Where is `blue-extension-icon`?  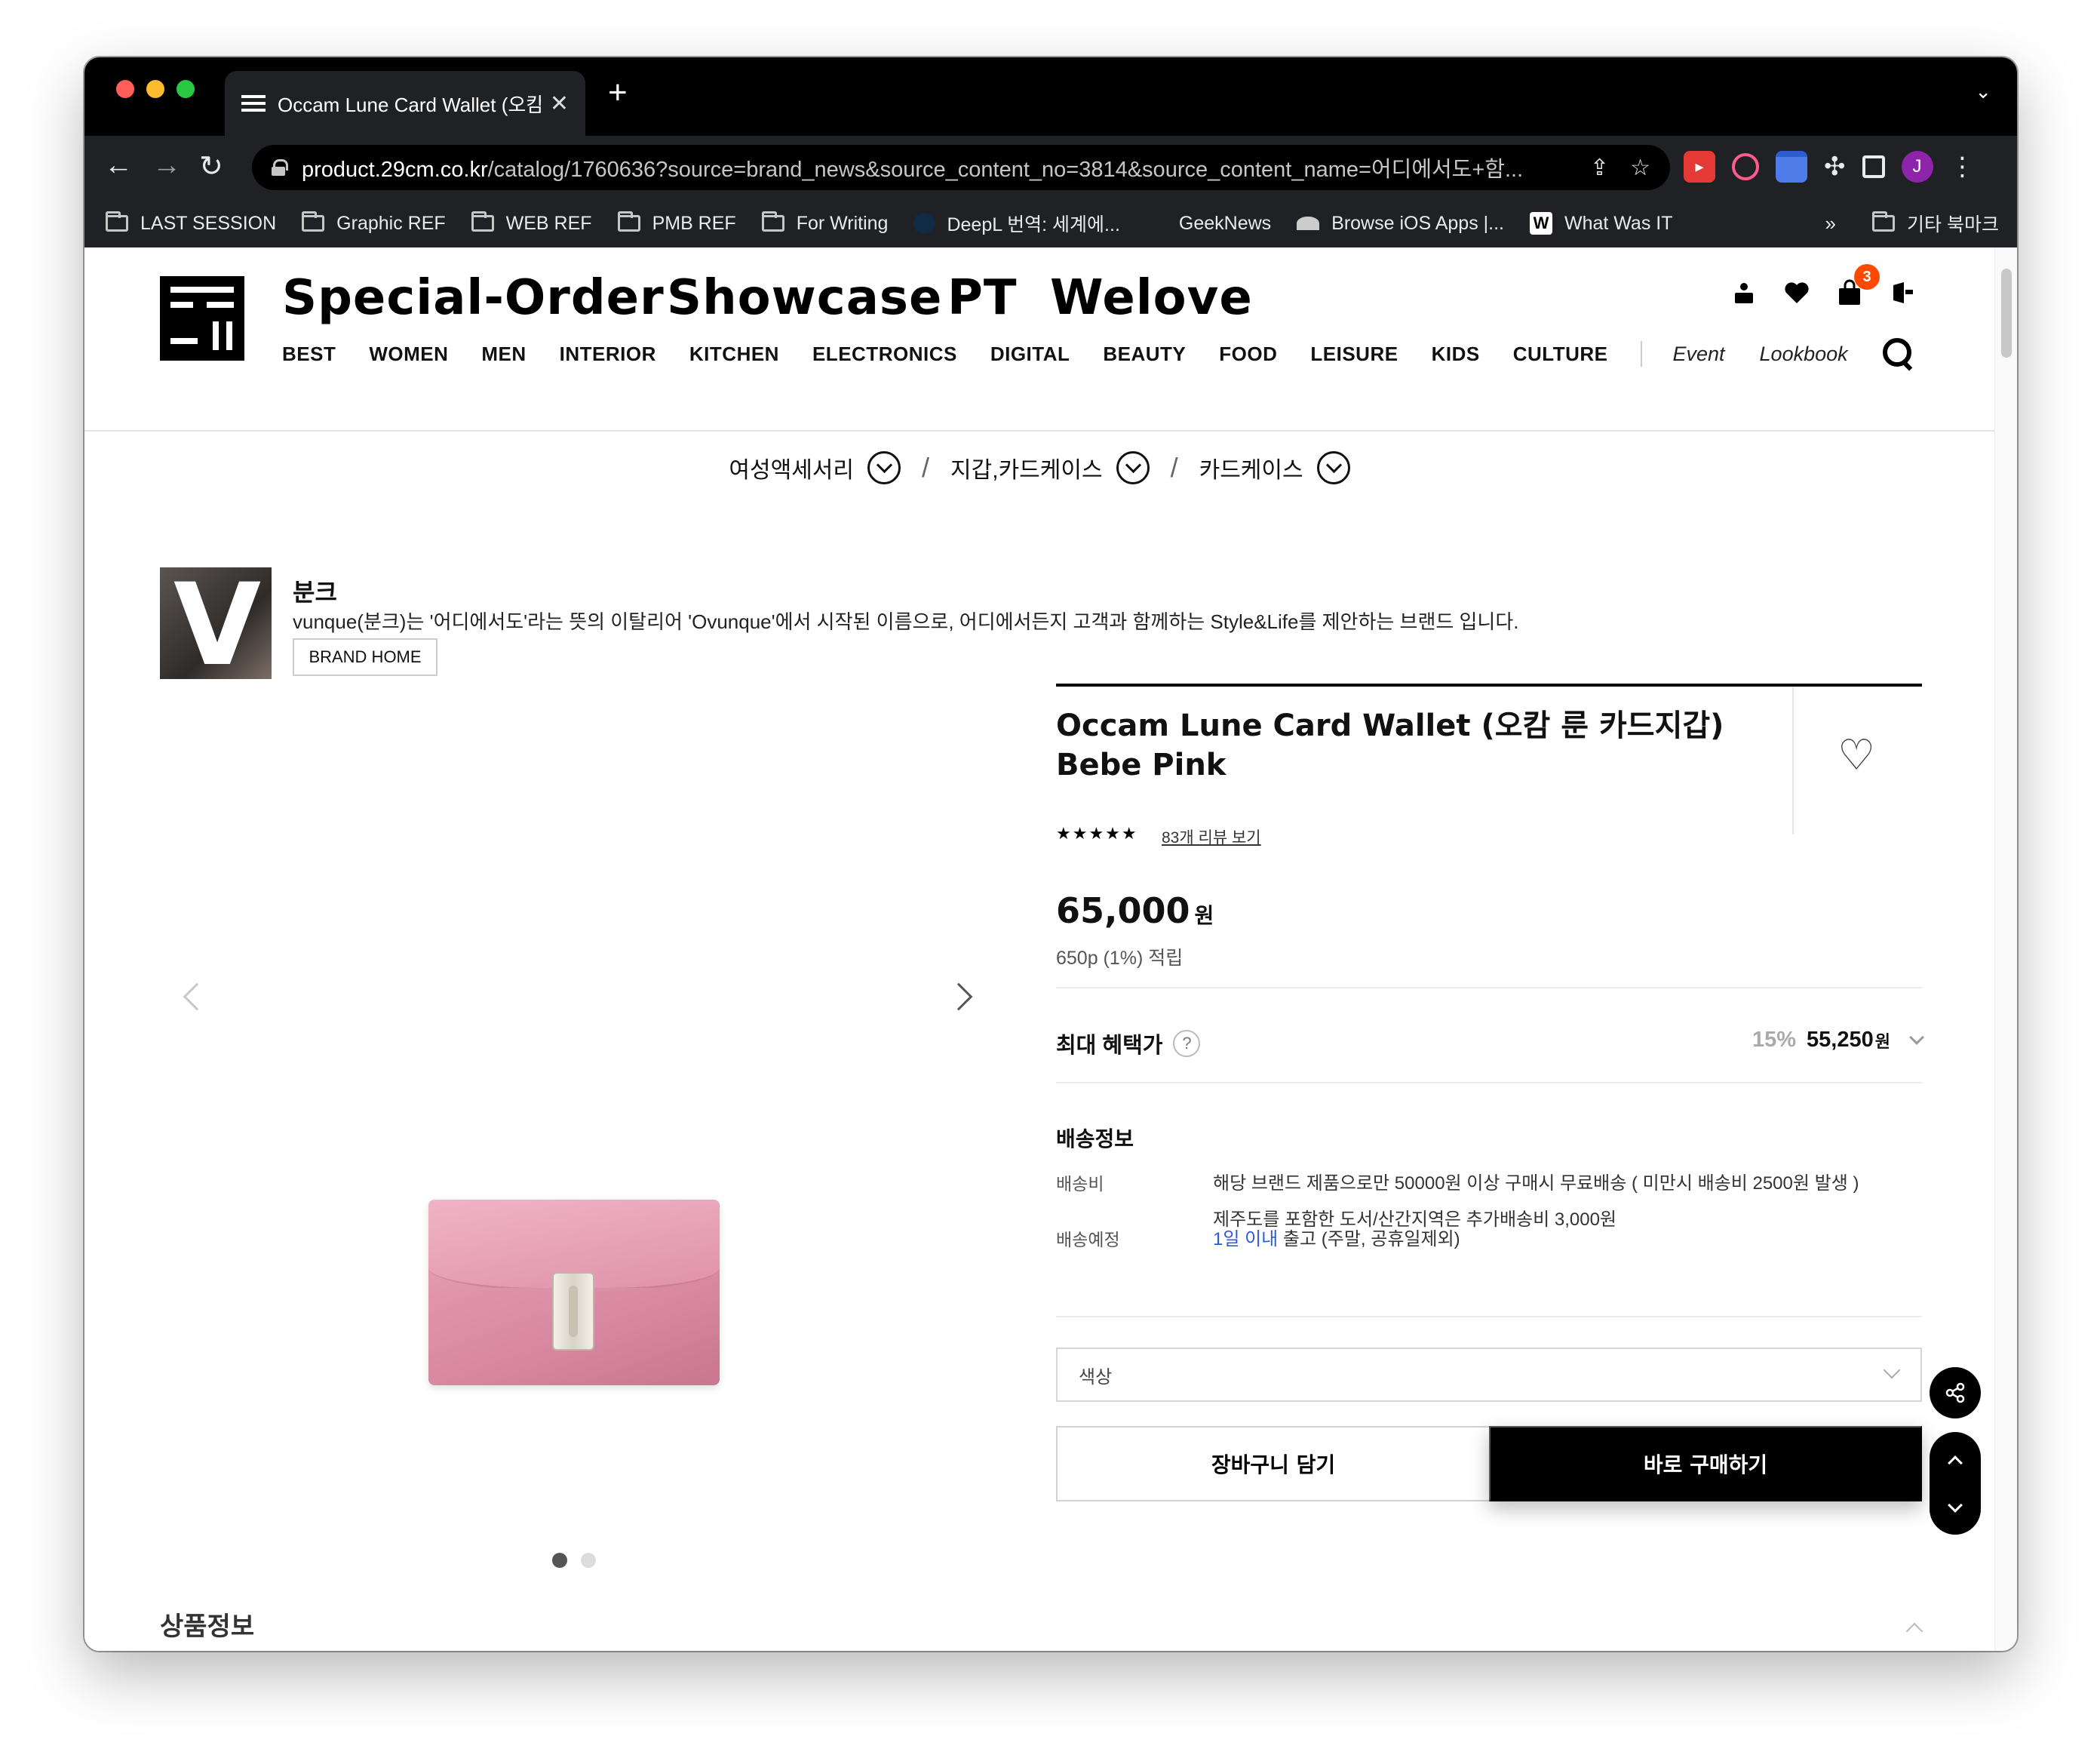 blue-extension-icon is located at coordinates (1791, 167).